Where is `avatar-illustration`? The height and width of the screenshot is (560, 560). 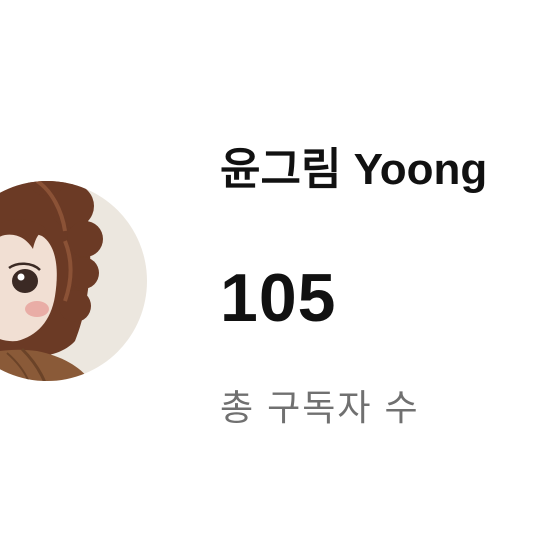 avatar-illustration is located at coordinates (73, 281).